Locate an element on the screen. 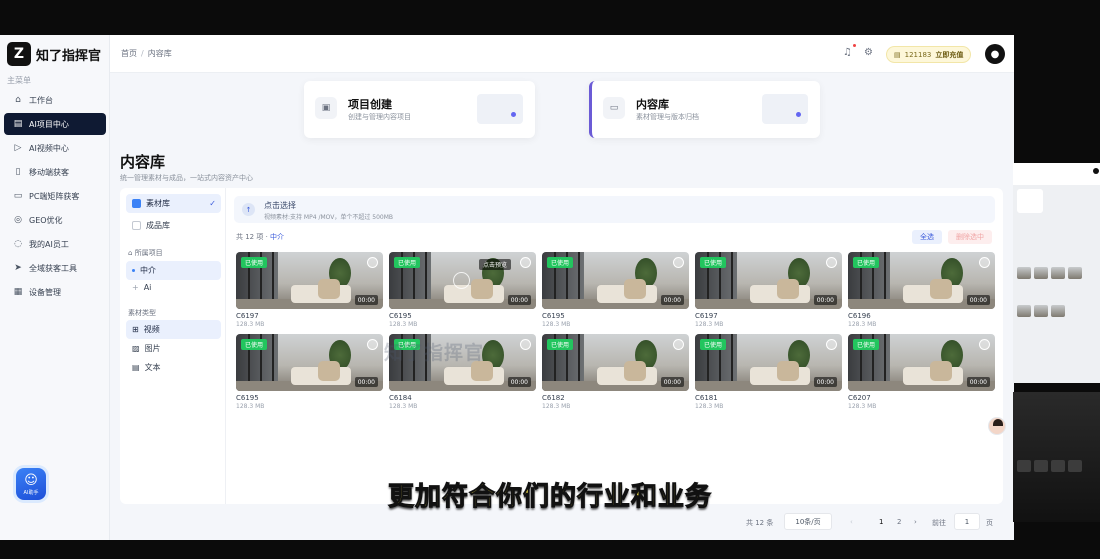 Image resolution: width=1100 pixels, height=559 pixels. prev-page-icon: ‹ is located at coordinates (851, 522).